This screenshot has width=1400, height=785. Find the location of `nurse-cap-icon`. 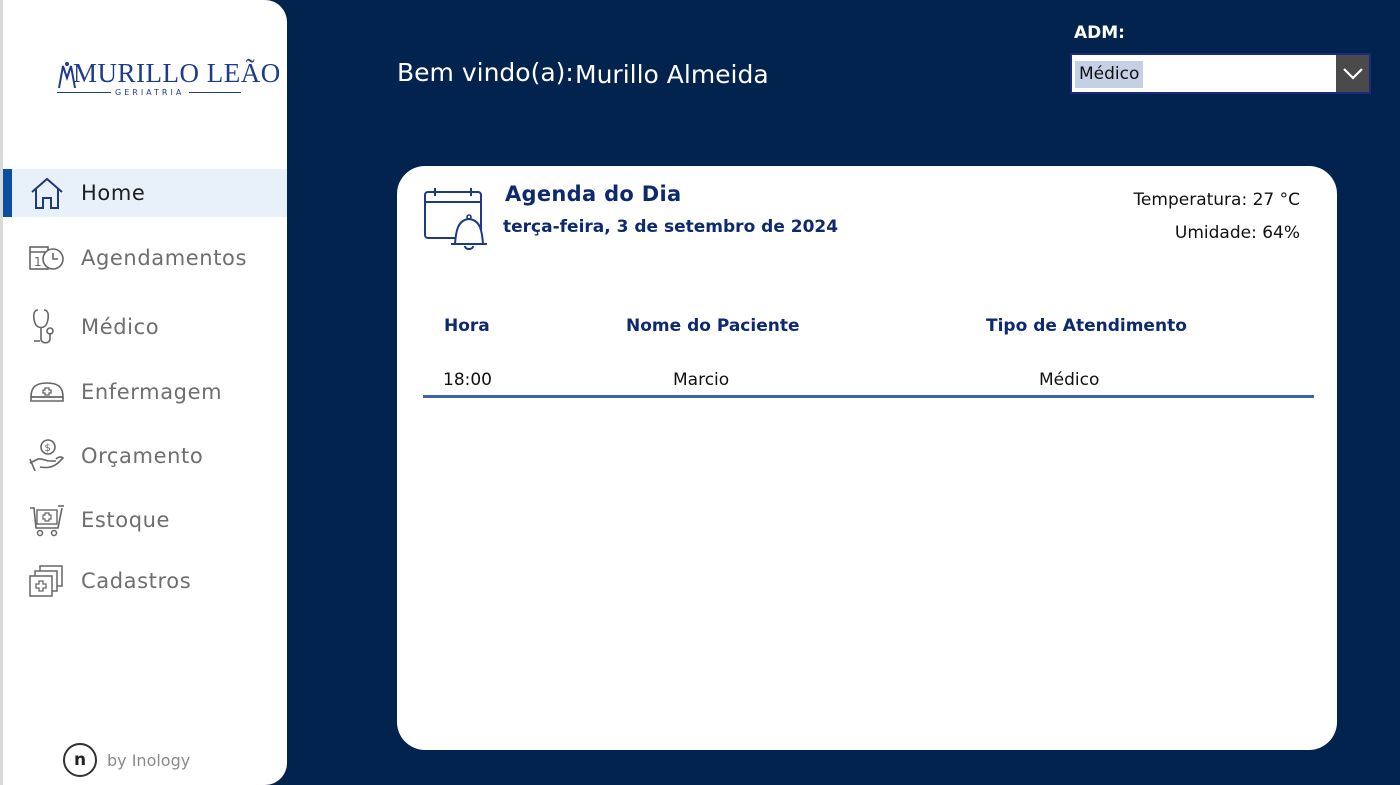

nurse-cap-icon is located at coordinates (47, 392).